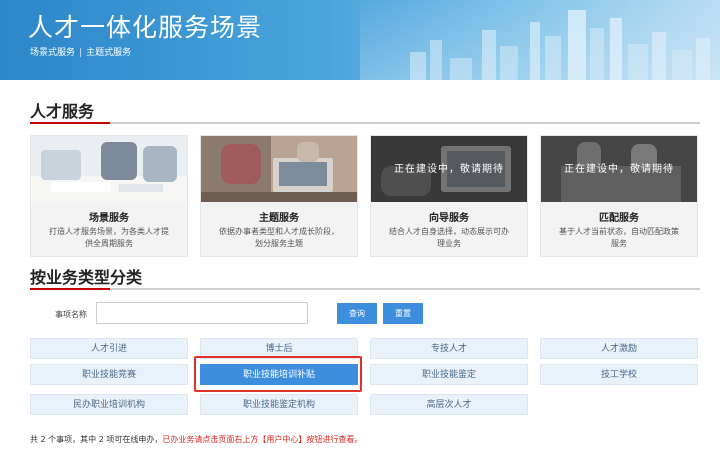 The width and height of the screenshot is (720, 457). Describe the element at coordinates (279, 404) in the screenshot. I see `category-skills-appraisal-institution: 职业技能鉴定机构` at that location.